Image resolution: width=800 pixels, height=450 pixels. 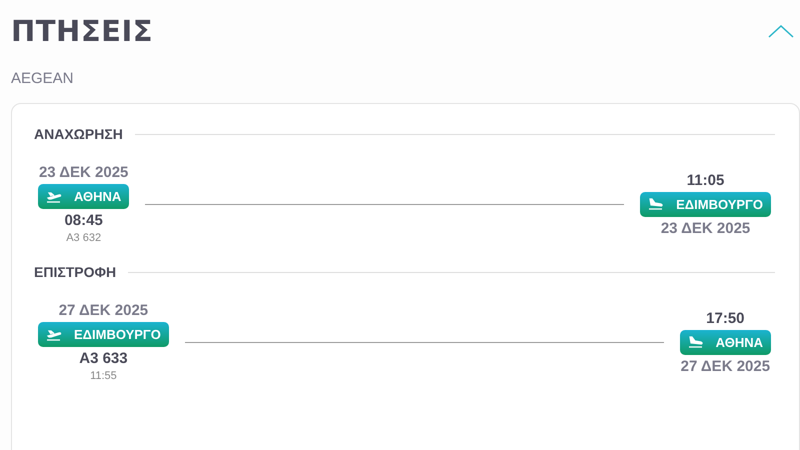 I want to click on arrival-city-badge: ΕΔΙΜΒΟΥΡΓΟ, so click(x=705, y=204).